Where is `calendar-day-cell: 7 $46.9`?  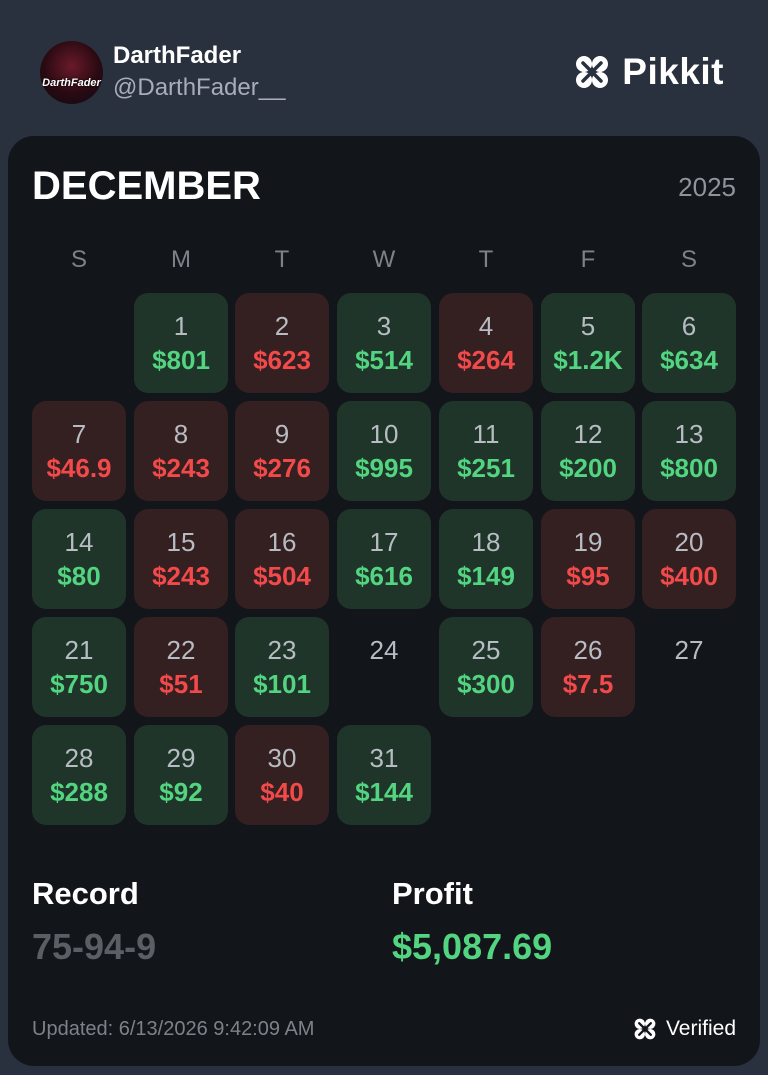
calendar-day-cell: 7 $46.9 is located at coordinates (79, 451).